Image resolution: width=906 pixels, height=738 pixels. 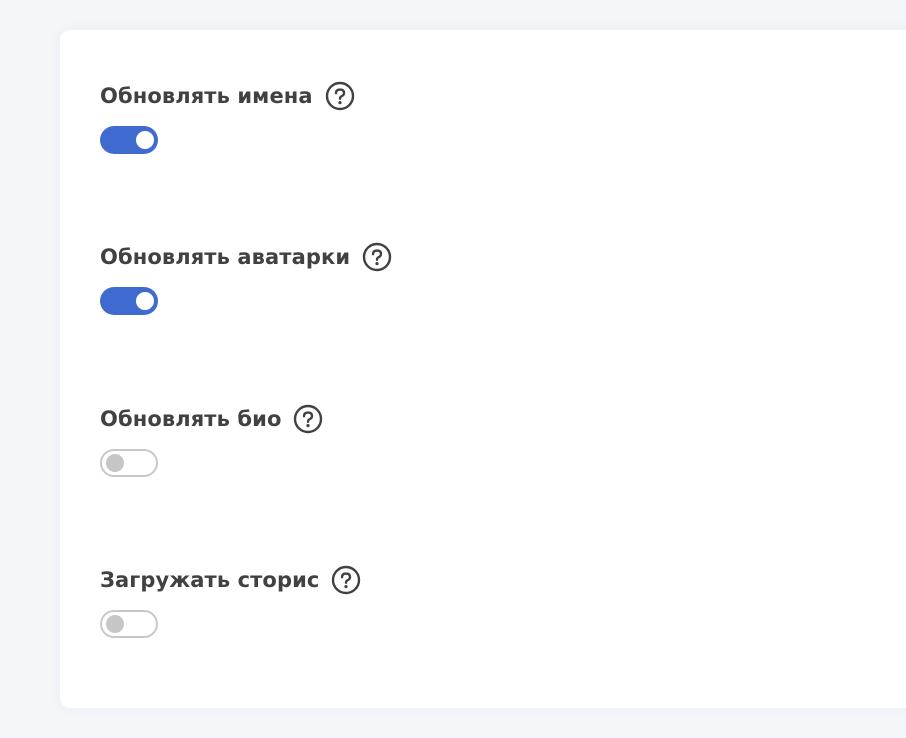 I want to click on setting-label: Обновлять аватарки, so click(x=225, y=257).